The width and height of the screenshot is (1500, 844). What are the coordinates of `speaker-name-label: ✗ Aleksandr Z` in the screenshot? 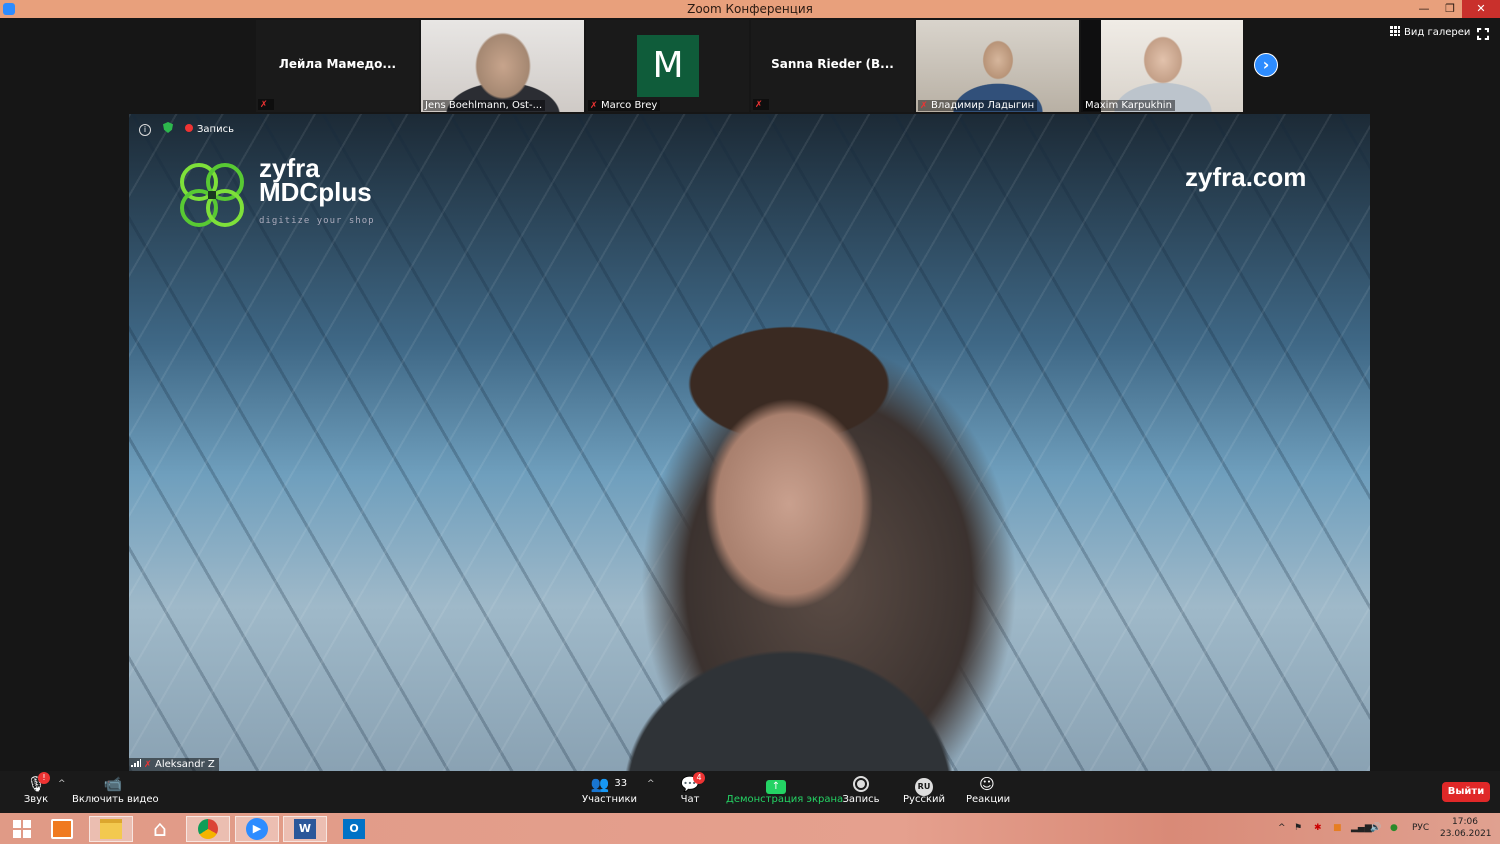 It's located at (174, 764).